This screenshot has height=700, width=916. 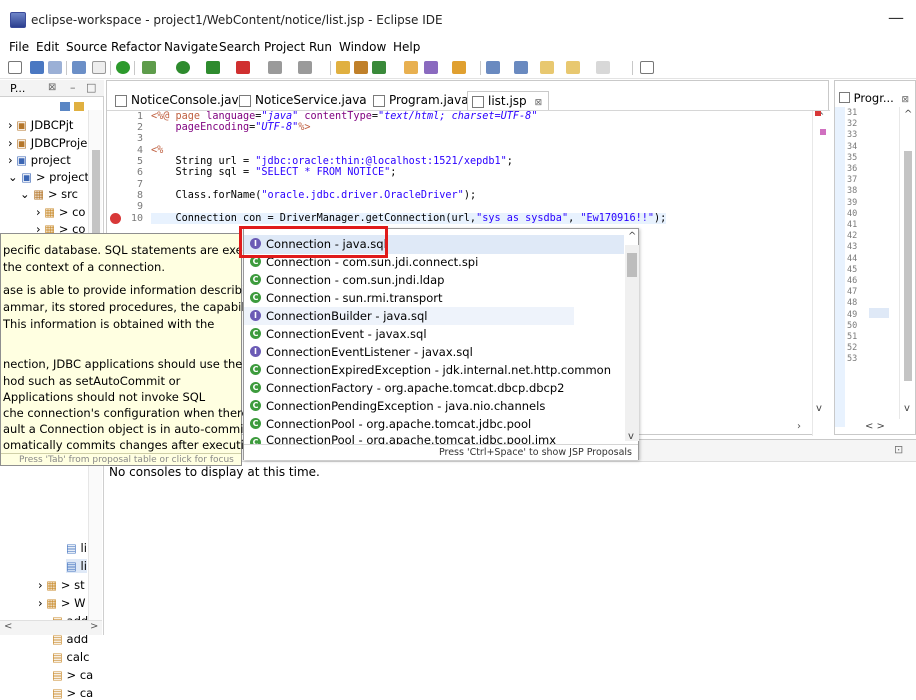 What do you see at coordinates (139, 206) in the screenshot?
I see `line-number: 9` at bounding box center [139, 206].